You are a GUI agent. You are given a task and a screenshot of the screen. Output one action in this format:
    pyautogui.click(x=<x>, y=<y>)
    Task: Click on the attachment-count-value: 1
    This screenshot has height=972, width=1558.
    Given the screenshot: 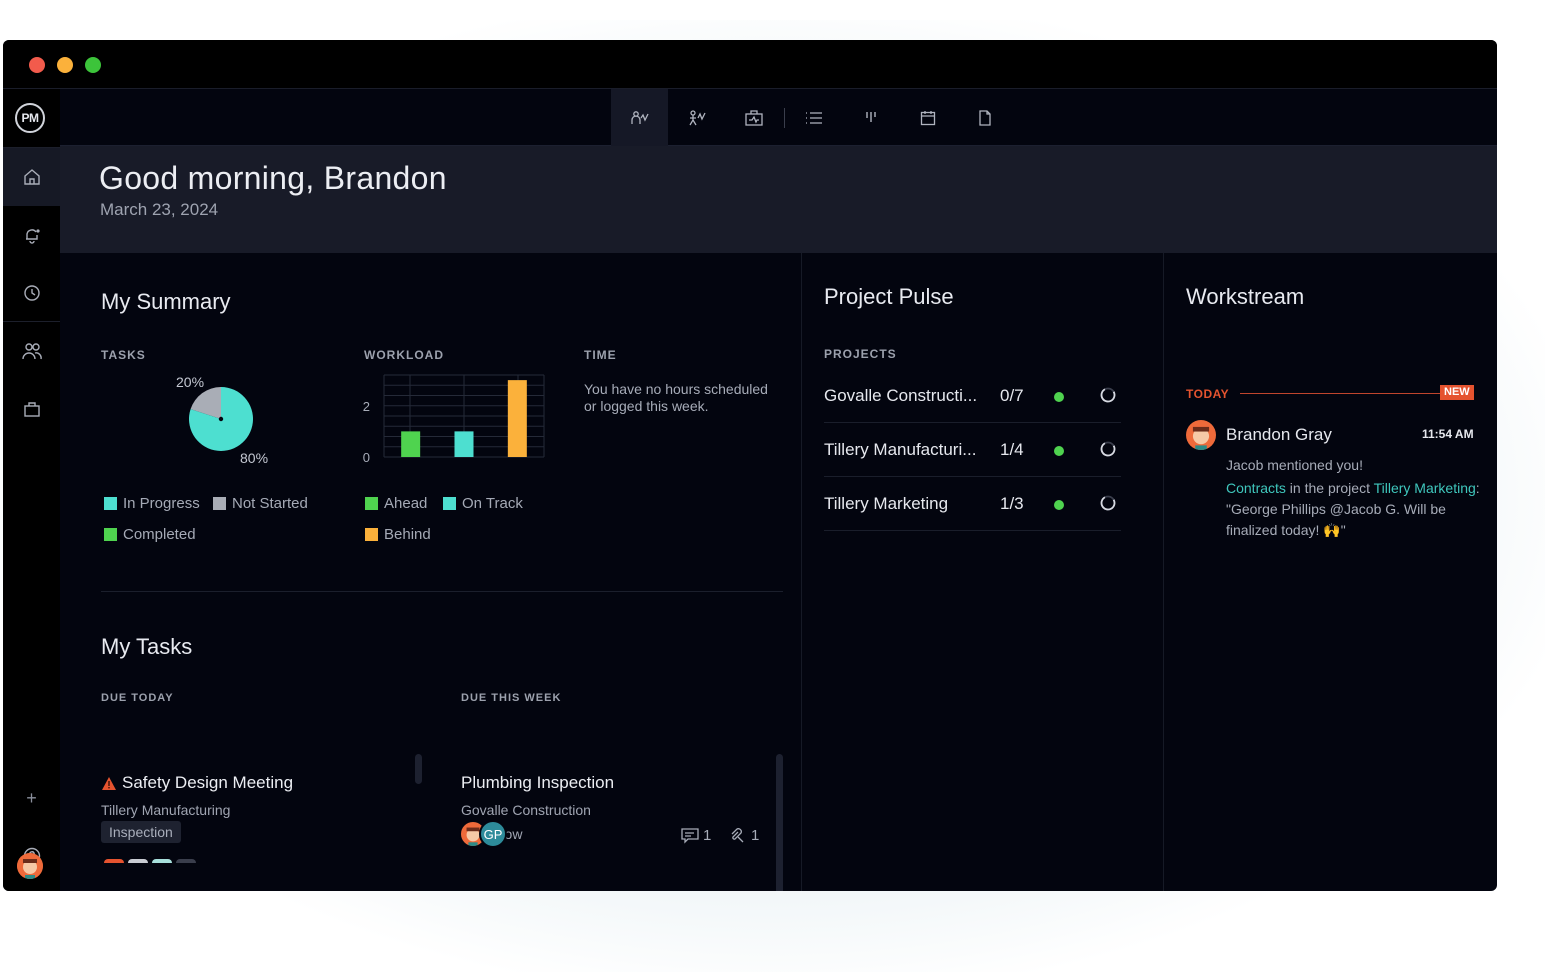 What is the action you would take?
    pyautogui.click(x=755, y=835)
    